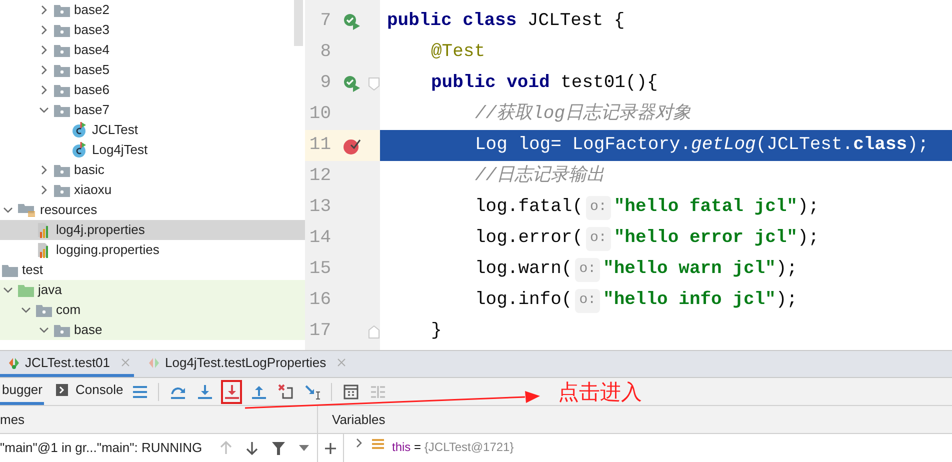  Describe the element at coordinates (312, 392) in the screenshot. I see `run-to-cursor-icon` at that location.